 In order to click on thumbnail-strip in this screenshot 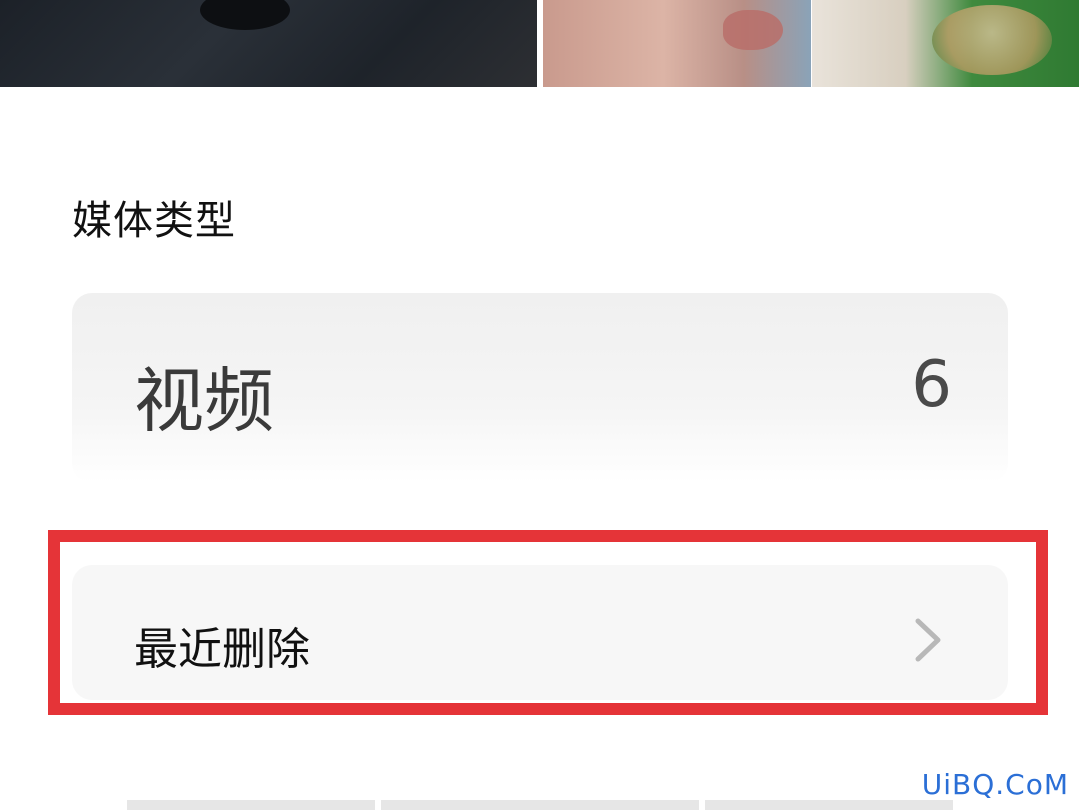, I will do `click(539, 43)`.